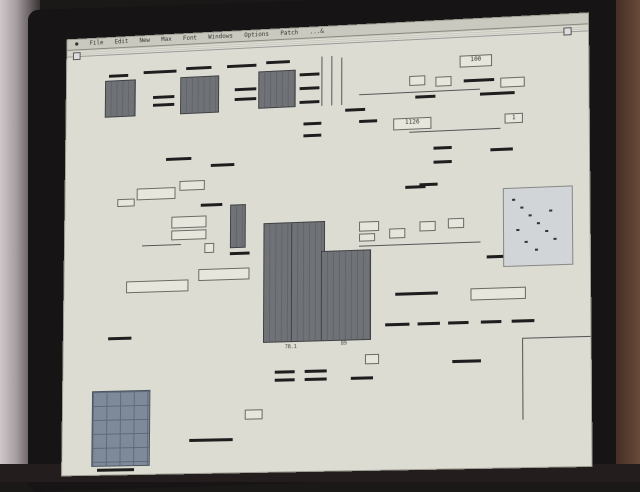 This screenshot has height=492, width=640. Describe the element at coordinates (77, 44) in the screenshot. I see `apple-menu-icon: ●` at that location.